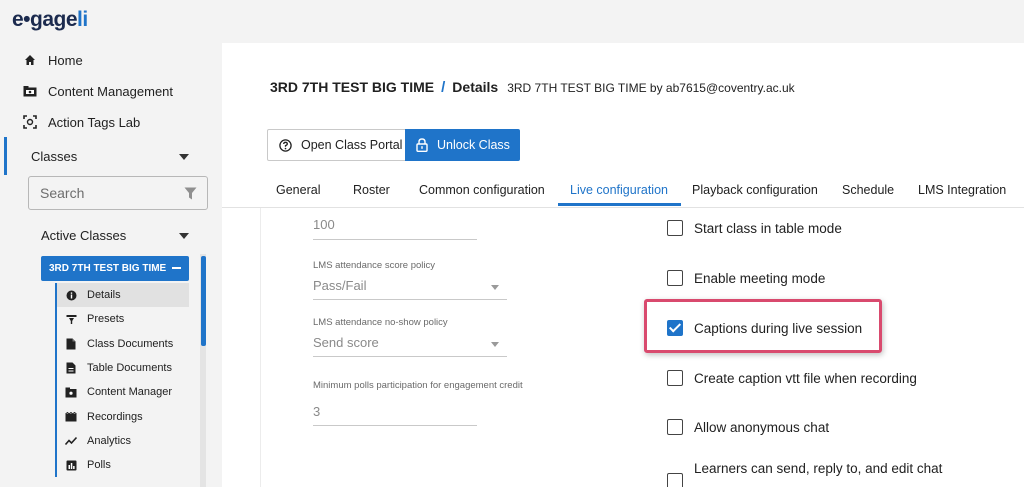 This screenshot has height=487, width=1024. Describe the element at coordinates (675, 480) in the screenshot. I see `learner-chat-checkbox` at that location.